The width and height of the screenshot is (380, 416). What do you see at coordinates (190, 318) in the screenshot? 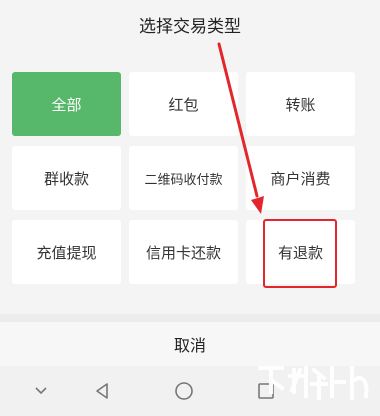
I see `section-divider` at bounding box center [190, 318].